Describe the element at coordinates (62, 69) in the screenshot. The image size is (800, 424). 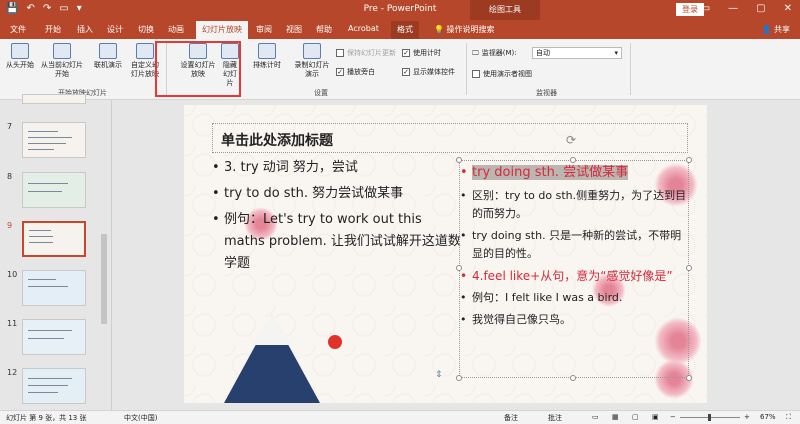
I see `from-current-label: 从当前幻灯片开始` at that location.